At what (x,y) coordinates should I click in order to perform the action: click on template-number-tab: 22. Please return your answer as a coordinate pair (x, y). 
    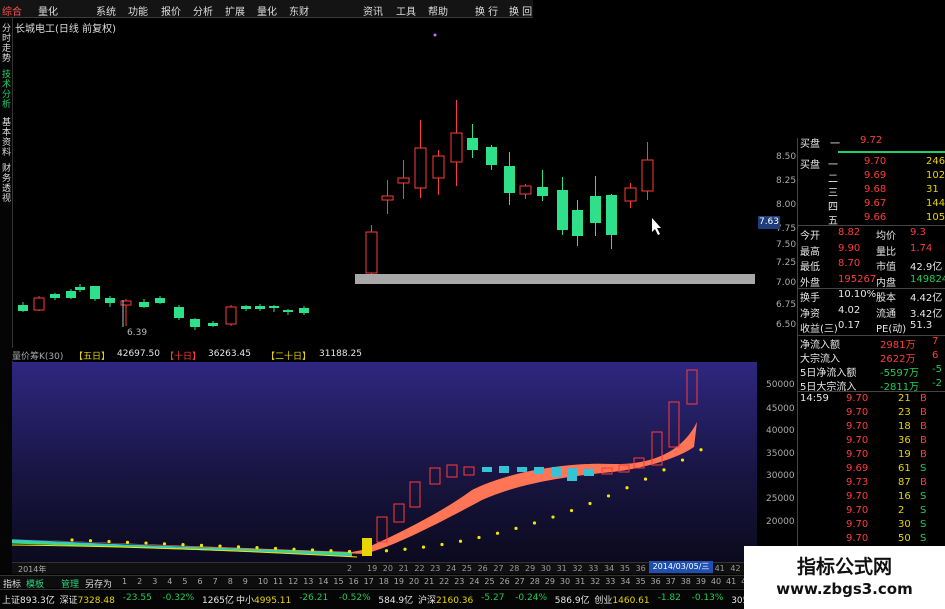
    Looking at the image, I should click on (444, 581).